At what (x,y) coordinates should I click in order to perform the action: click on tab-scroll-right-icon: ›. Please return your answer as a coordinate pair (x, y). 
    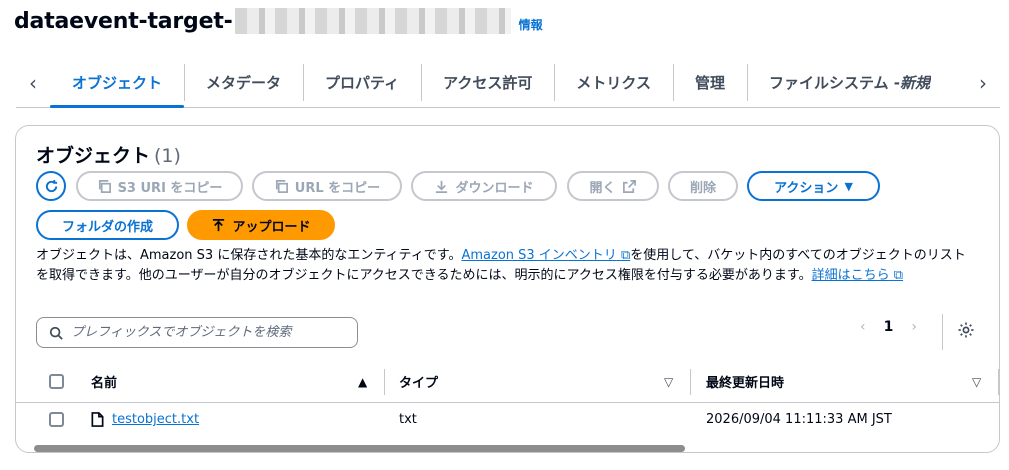
    Looking at the image, I should click on (983, 82).